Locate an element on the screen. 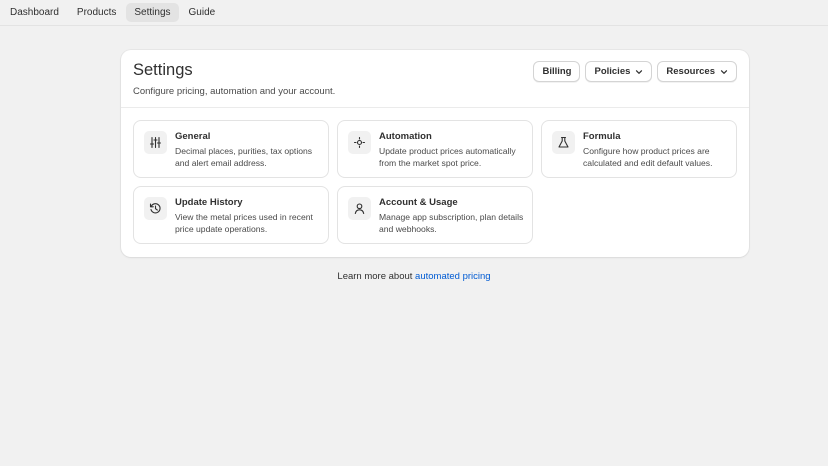  policies-button-label: Policies is located at coordinates (612, 71).